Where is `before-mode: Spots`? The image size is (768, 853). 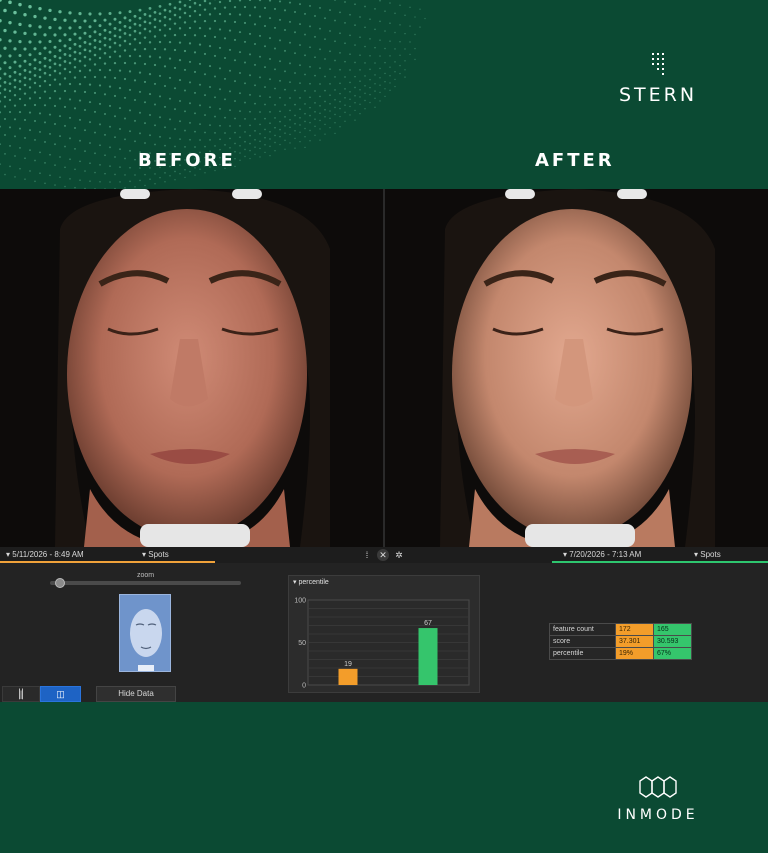
before-mode: Spots is located at coordinates (158, 554).